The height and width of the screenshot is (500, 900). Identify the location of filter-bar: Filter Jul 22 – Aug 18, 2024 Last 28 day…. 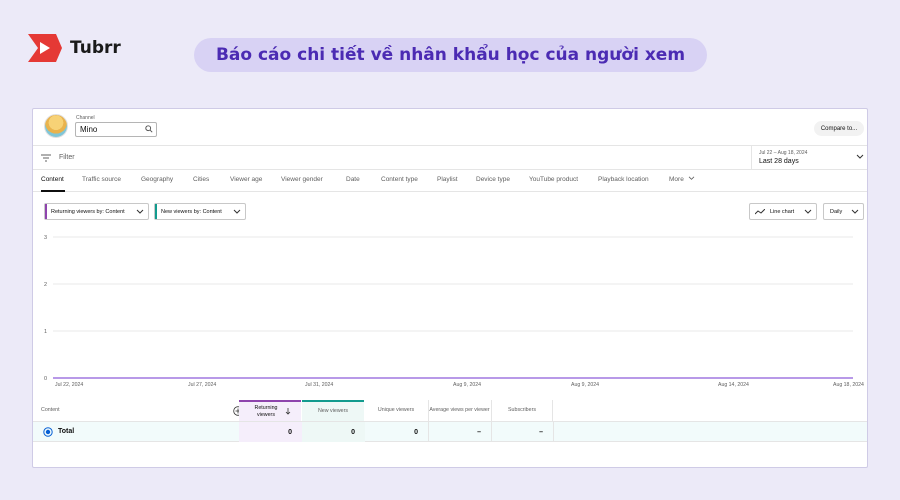
(450, 157).